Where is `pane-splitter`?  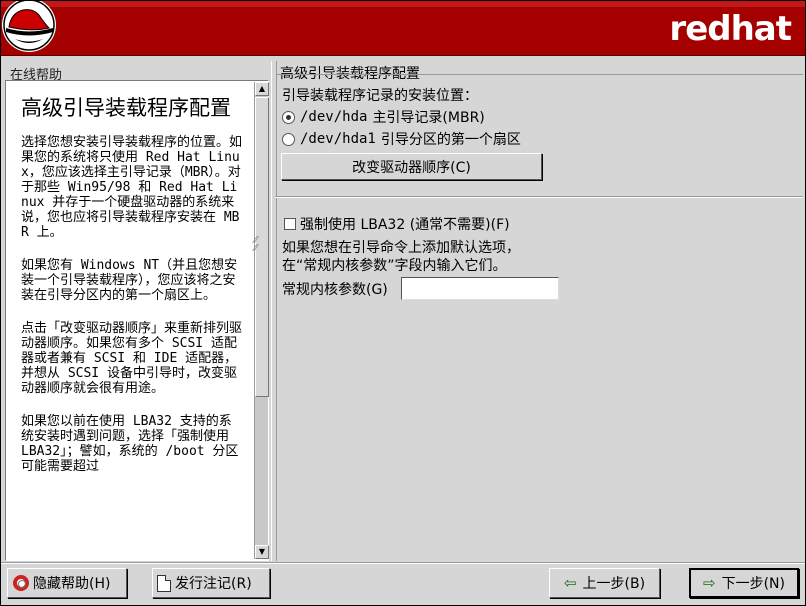
pane-splitter is located at coordinates (274, 311).